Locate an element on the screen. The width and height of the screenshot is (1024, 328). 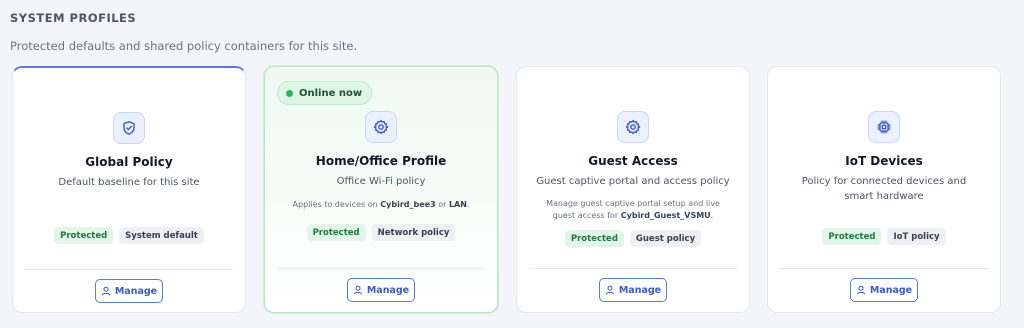
card-tags: Protected Guest policy is located at coordinates (633, 238).